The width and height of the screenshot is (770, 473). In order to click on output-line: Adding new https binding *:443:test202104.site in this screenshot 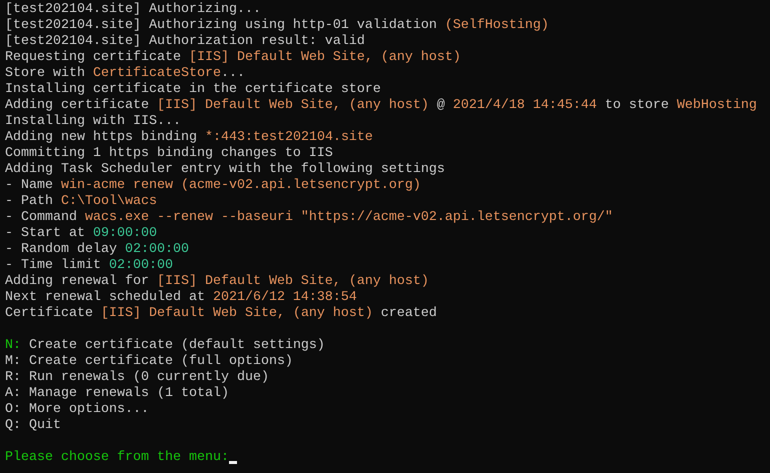, I will do `click(189, 138)`.